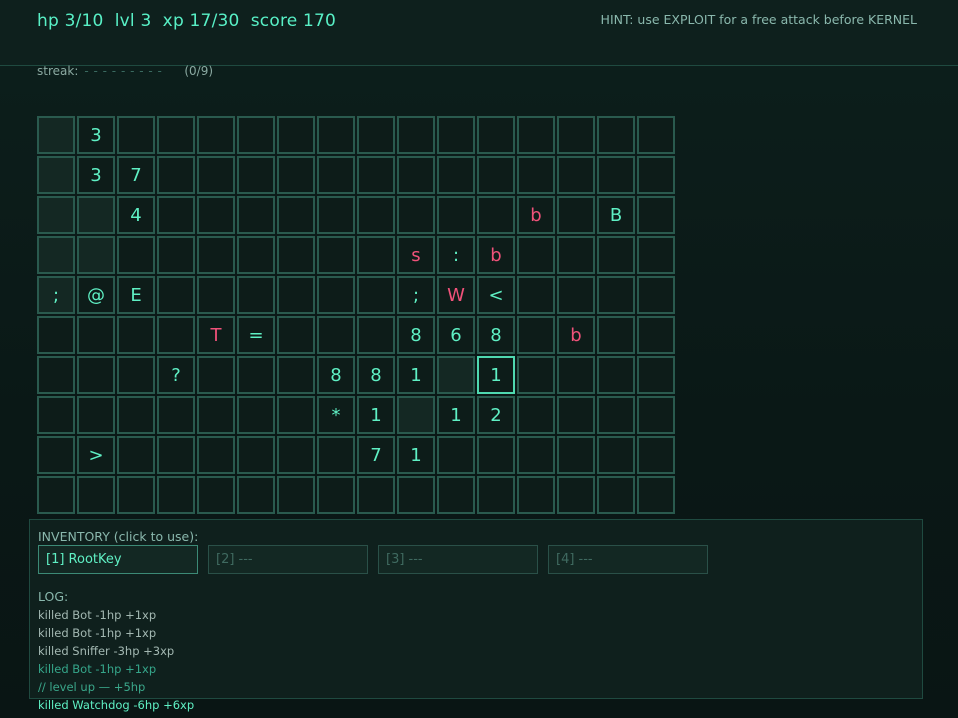 The height and width of the screenshot is (718, 958). I want to click on enemy-tile: T, so click(216, 335).